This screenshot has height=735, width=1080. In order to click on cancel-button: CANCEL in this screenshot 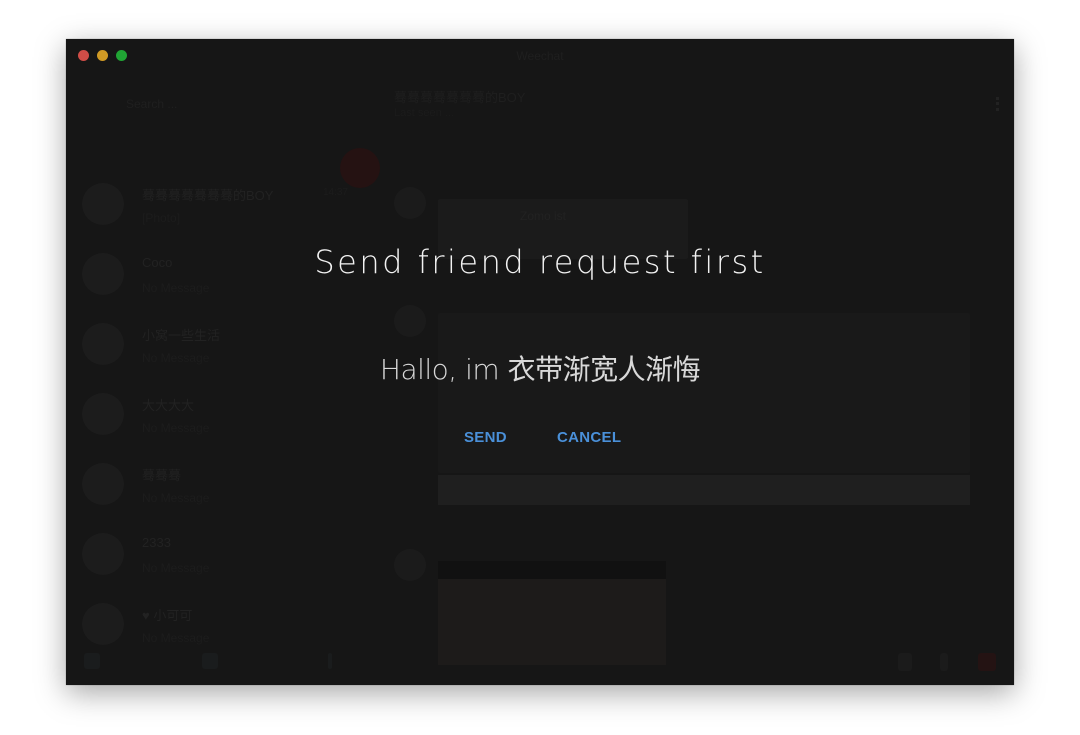, I will do `click(589, 437)`.